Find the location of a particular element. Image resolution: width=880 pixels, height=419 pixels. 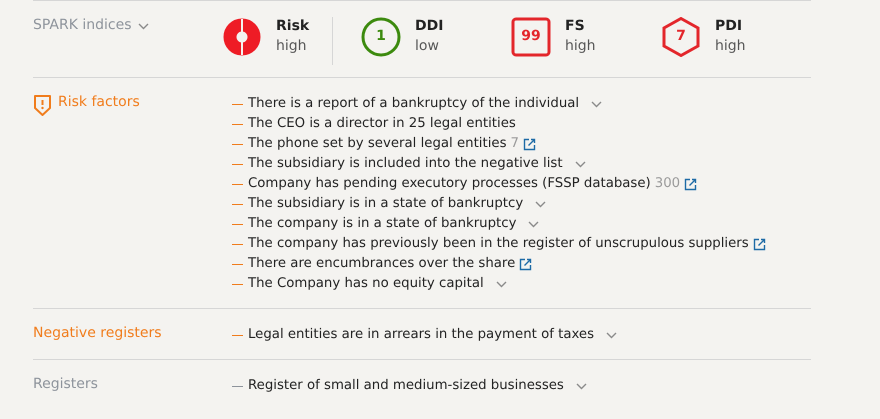

shield-alert-icon is located at coordinates (42, 105).